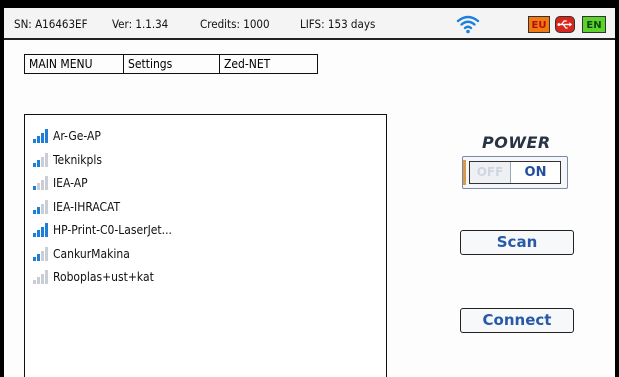 The width and height of the screenshot is (619, 377). Describe the element at coordinates (87, 207) in the screenshot. I see `network-ssid: IEA-IHRACAT` at that location.